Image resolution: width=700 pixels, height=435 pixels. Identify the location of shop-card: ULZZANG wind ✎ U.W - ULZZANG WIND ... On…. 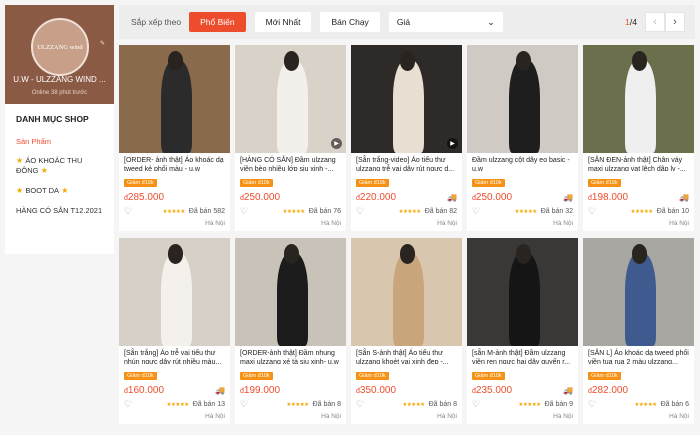
(59, 54).